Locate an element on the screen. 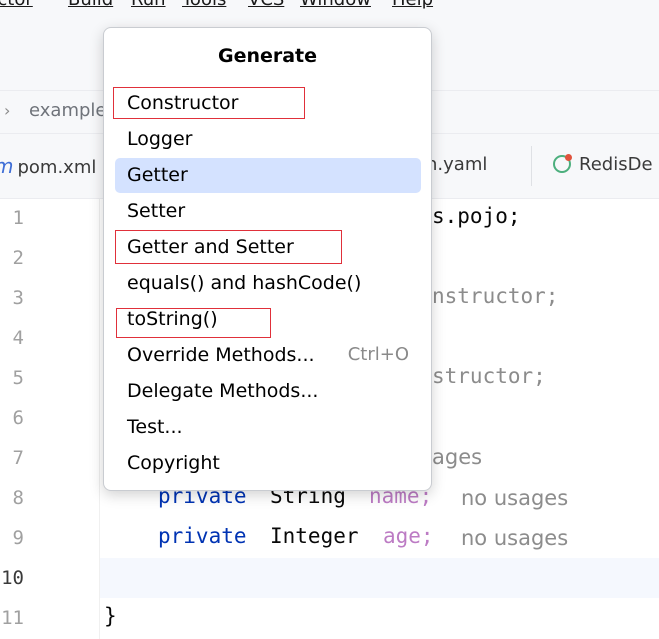  tab-redis: RedisDe is located at coordinates (603, 164).